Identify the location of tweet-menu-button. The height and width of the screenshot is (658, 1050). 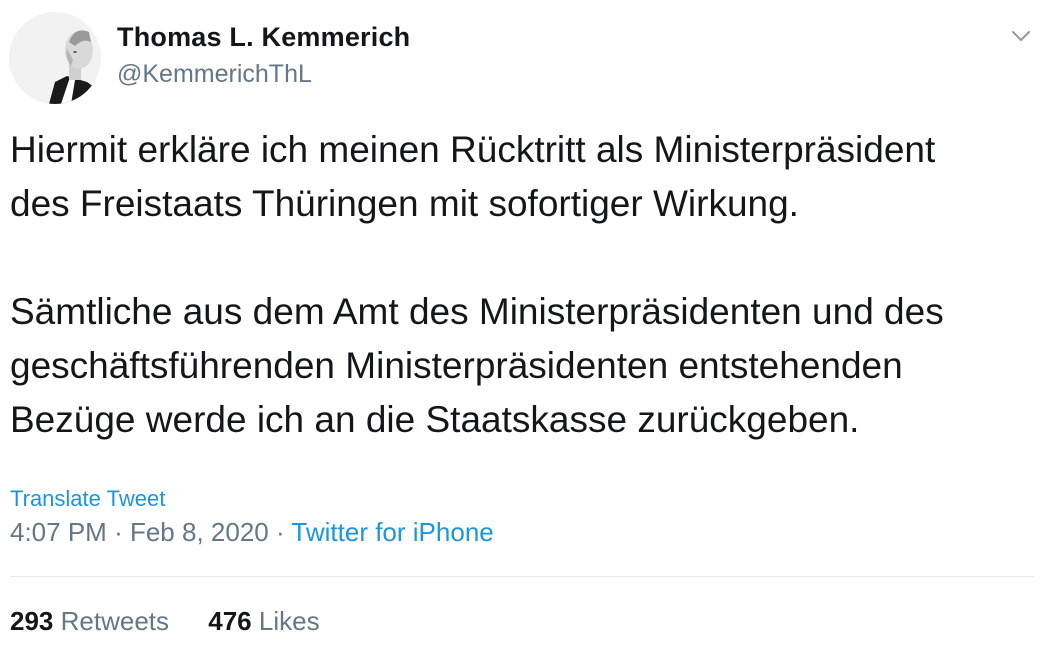
(1021, 36).